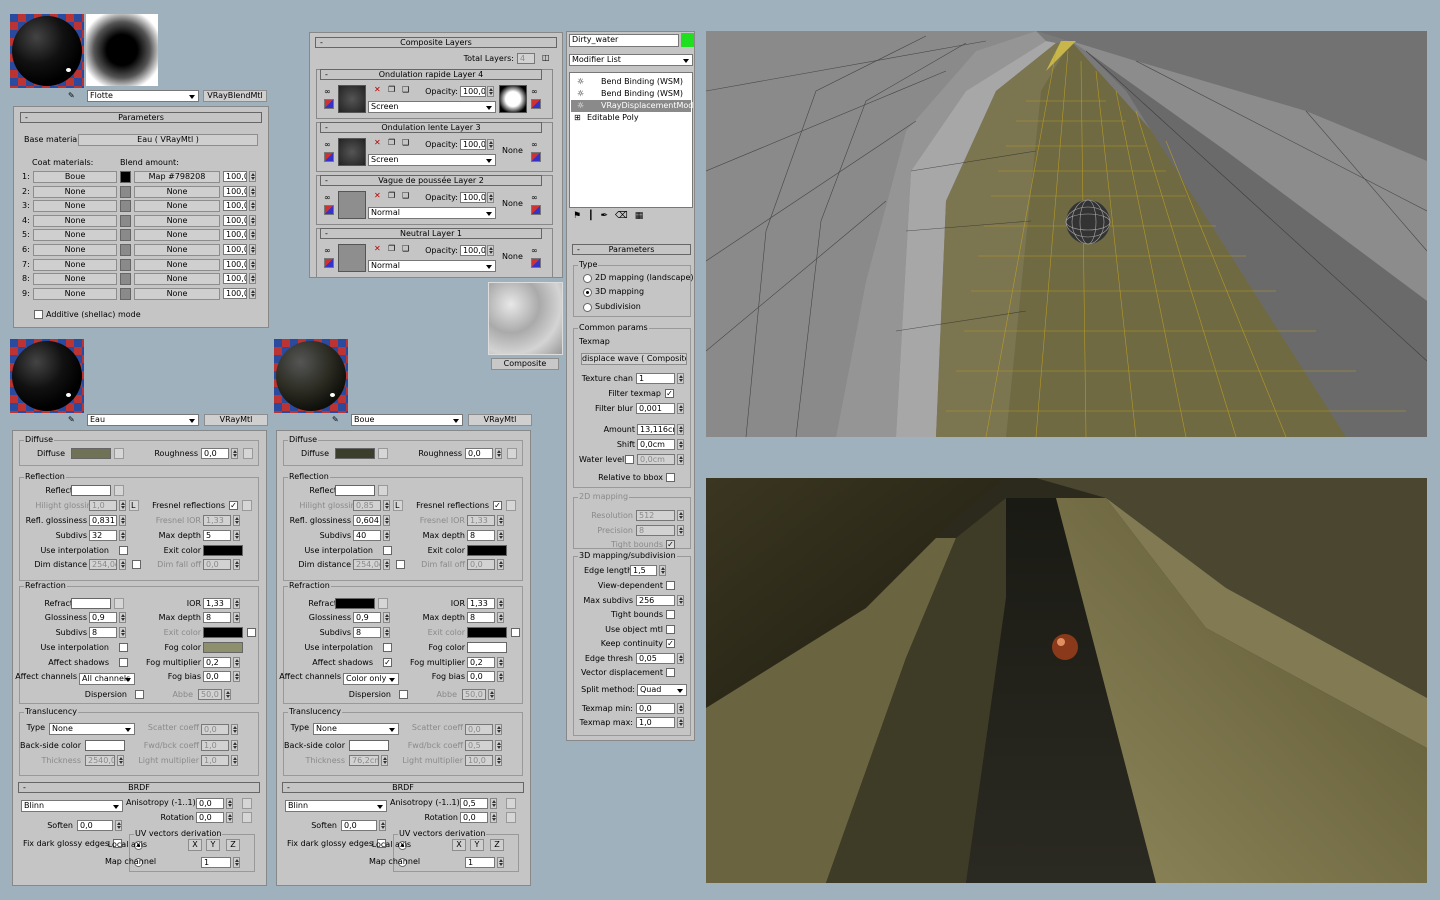  I want to click on filter-blur-field: 0,001, so click(655, 408).